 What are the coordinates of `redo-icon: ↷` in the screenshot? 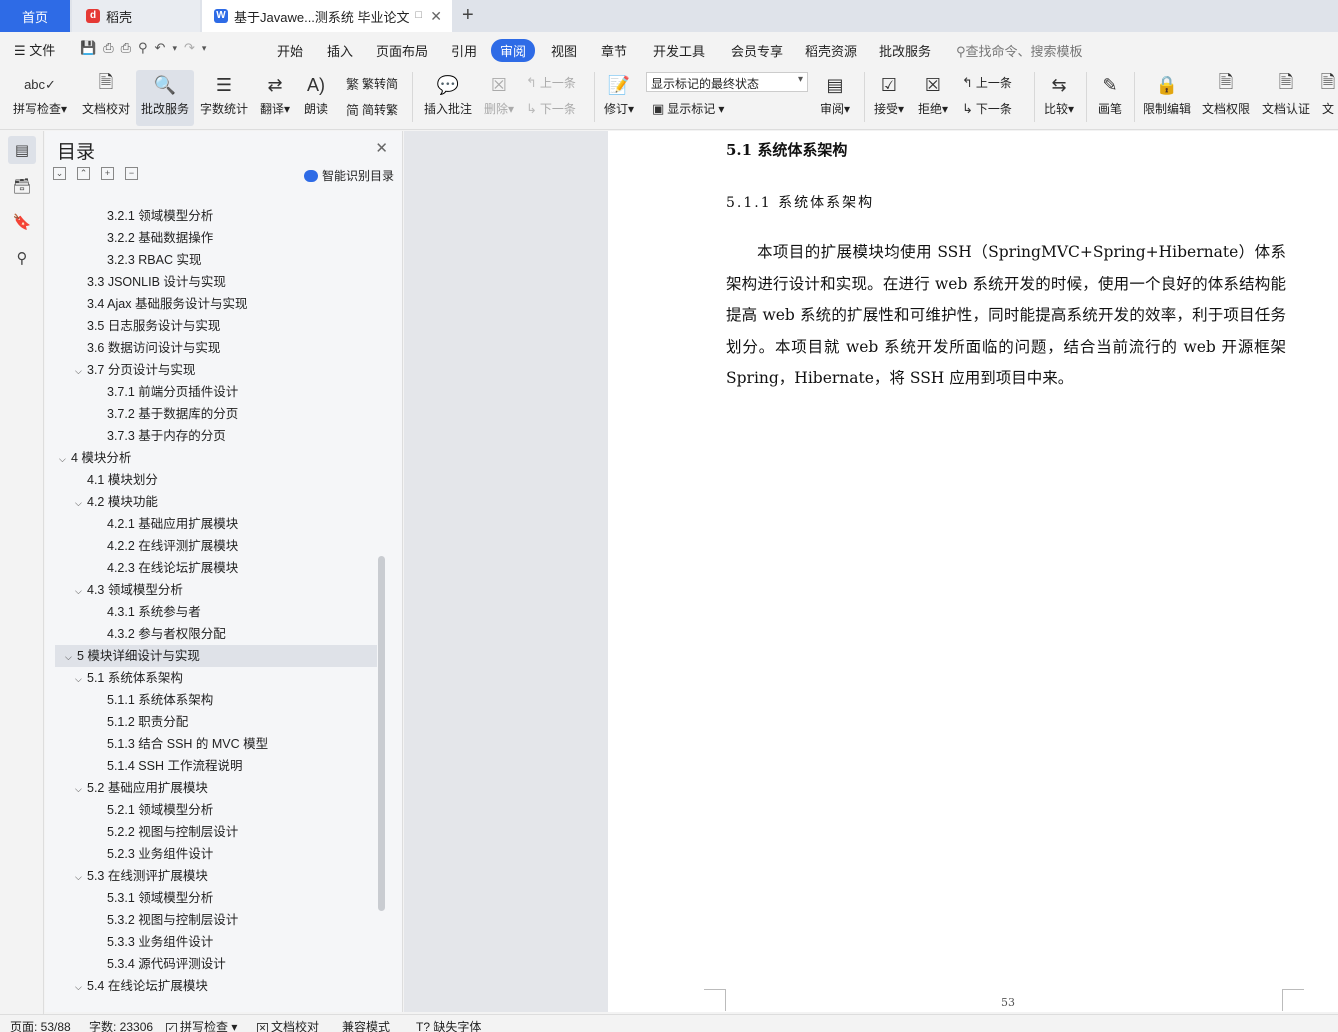 It's located at (189, 48).